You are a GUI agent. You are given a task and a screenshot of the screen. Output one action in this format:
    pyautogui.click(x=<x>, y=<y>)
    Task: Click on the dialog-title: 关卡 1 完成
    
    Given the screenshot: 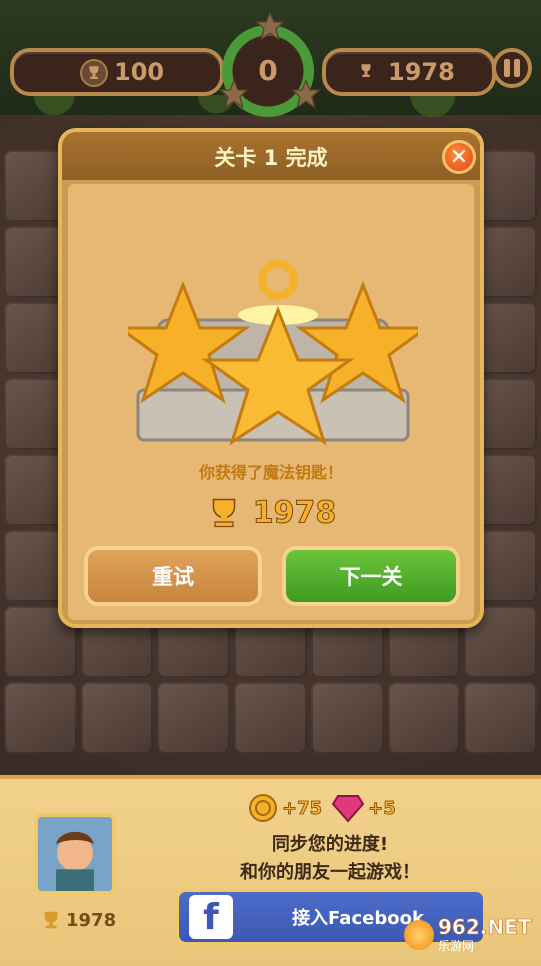 What is the action you would take?
    pyautogui.click(x=271, y=158)
    